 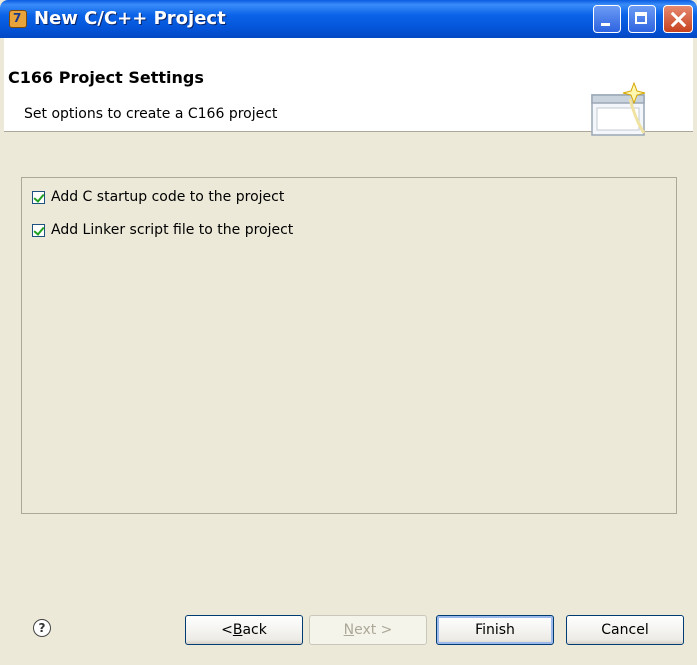 I want to click on back-mnemonic: B, so click(x=237, y=630).